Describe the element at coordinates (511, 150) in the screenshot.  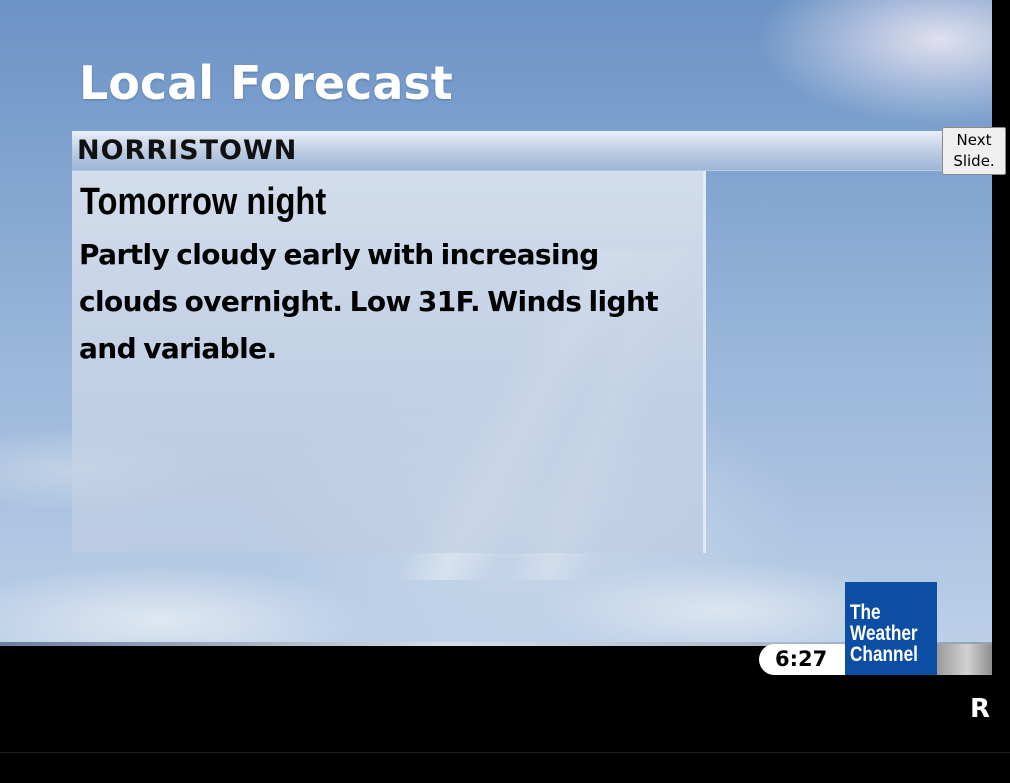
I see `location-bar: NORRISTOWN` at that location.